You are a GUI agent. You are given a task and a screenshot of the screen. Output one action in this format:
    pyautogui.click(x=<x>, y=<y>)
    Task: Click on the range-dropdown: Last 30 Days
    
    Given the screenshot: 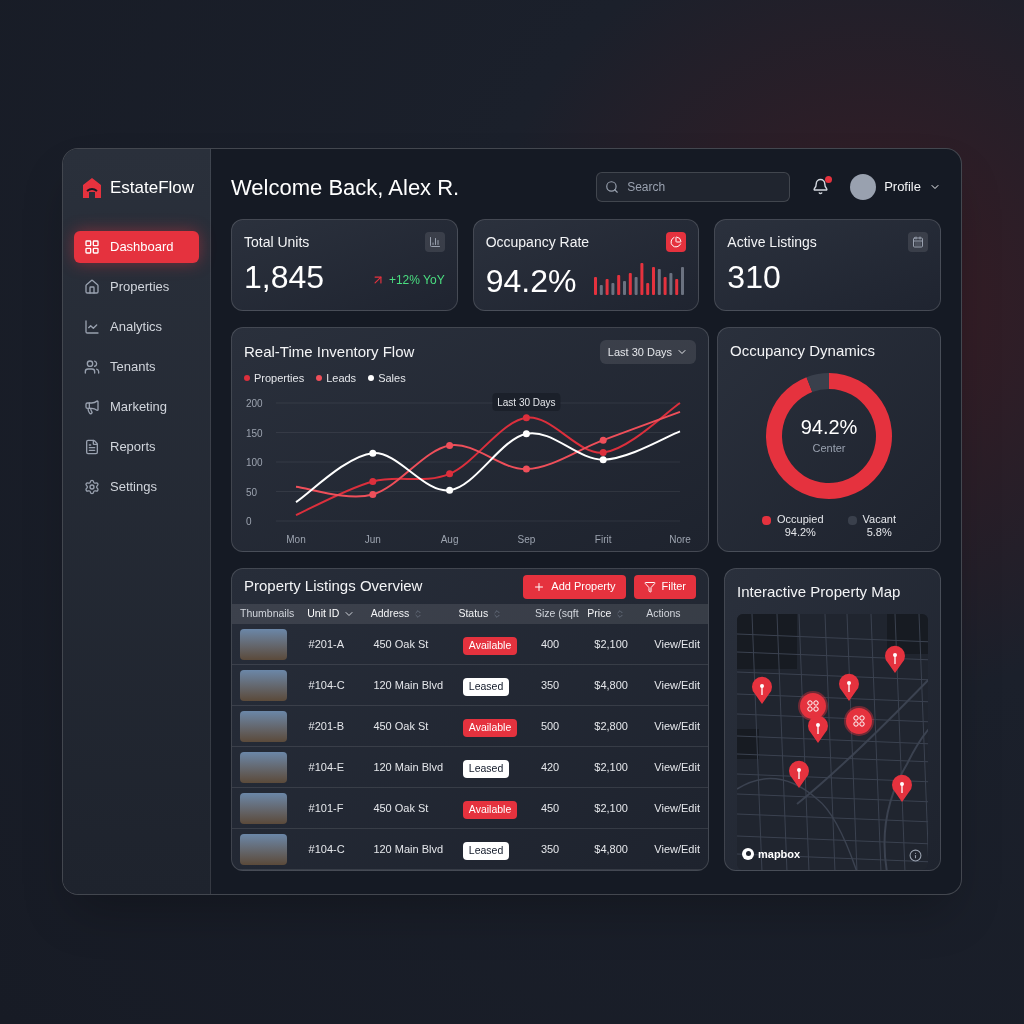 What is the action you would take?
    pyautogui.click(x=647, y=352)
    